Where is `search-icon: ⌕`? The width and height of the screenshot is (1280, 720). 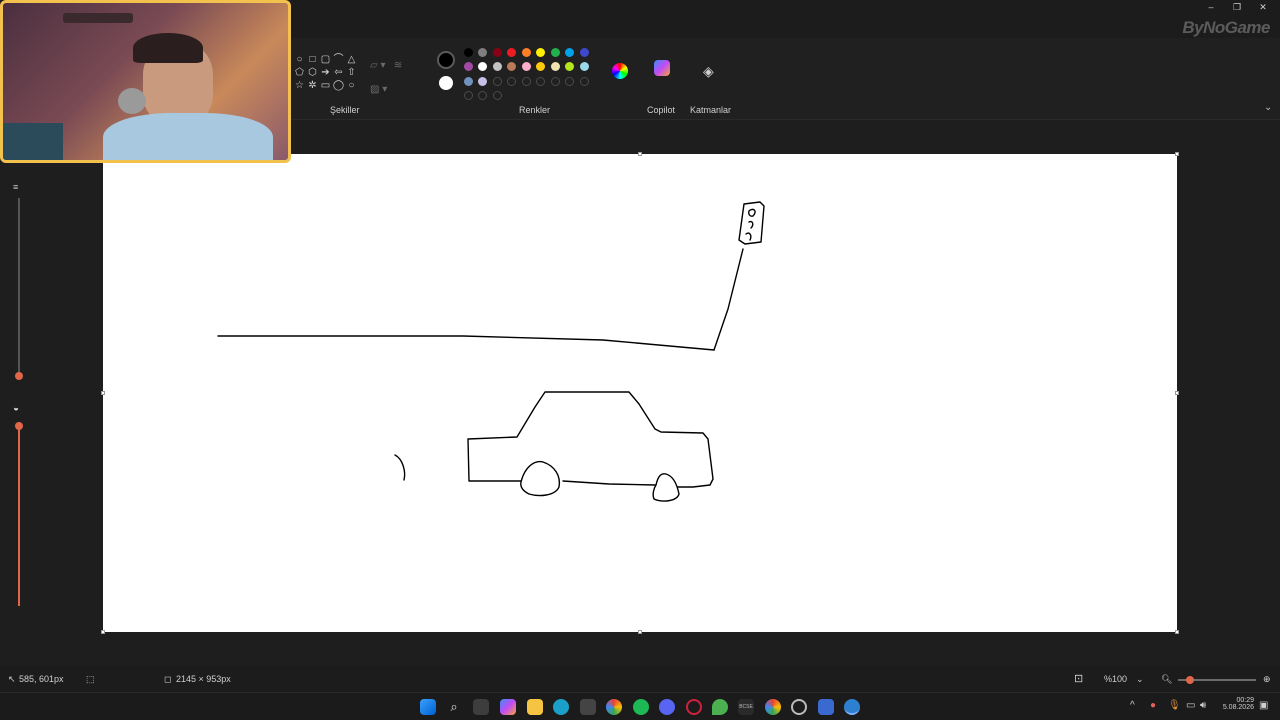 search-icon: ⌕ is located at coordinates (454, 707).